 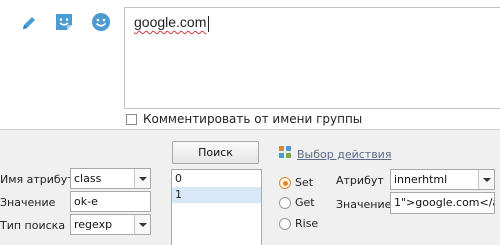 What do you see at coordinates (28, 202) in the screenshot?
I see `value-label: Значение` at bounding box center [28, 202].